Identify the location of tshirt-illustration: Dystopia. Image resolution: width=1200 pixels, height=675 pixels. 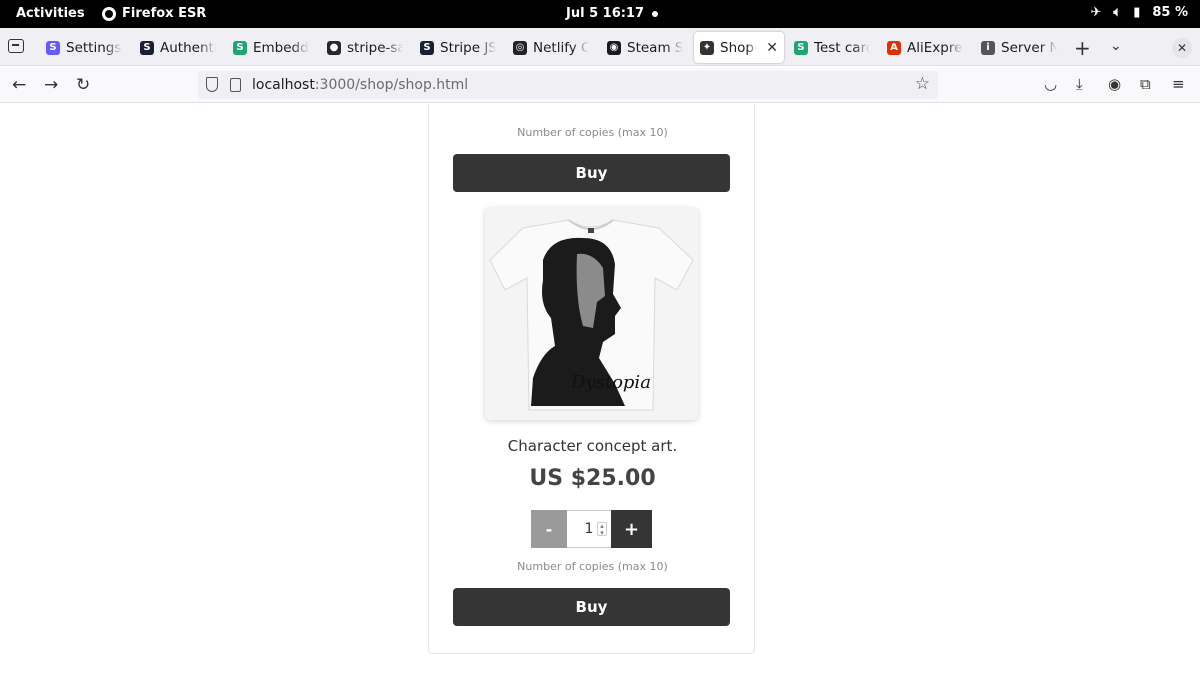
(591, 315).